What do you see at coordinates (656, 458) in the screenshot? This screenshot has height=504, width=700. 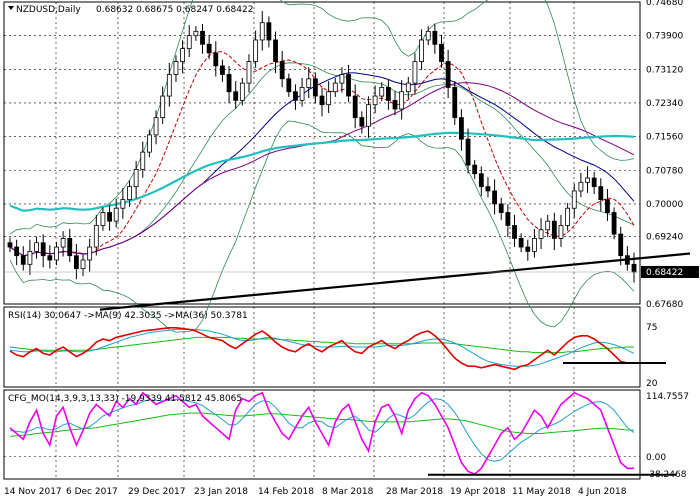 I see `cfg-axis-tick-label: 0.00` at bounding box center [656, 458].